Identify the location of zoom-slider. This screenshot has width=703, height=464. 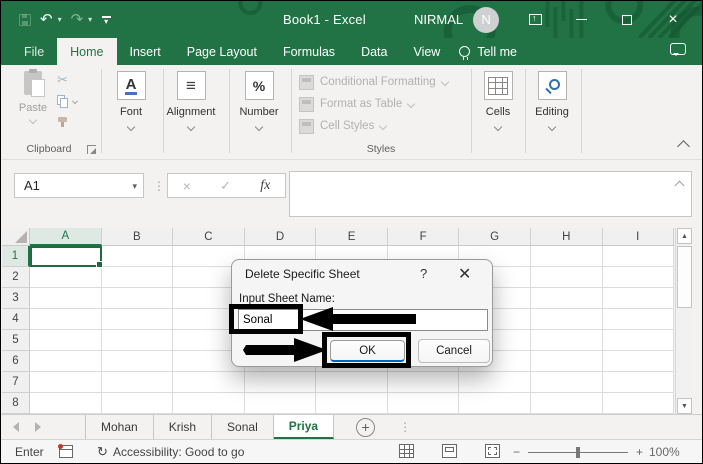
(578, 452).